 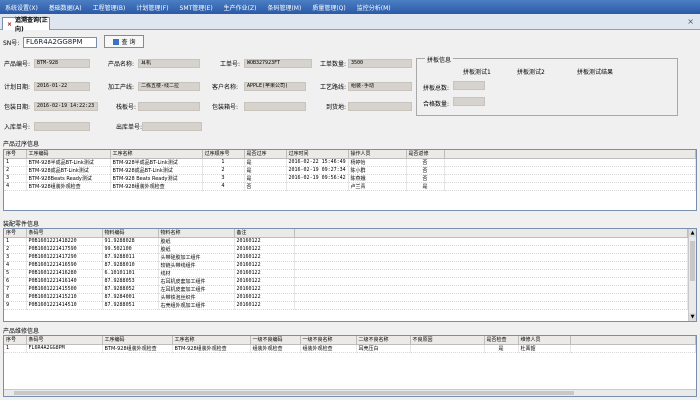 I want to click on menu-planning: 计划管理(F), so click(x=152, y=7).